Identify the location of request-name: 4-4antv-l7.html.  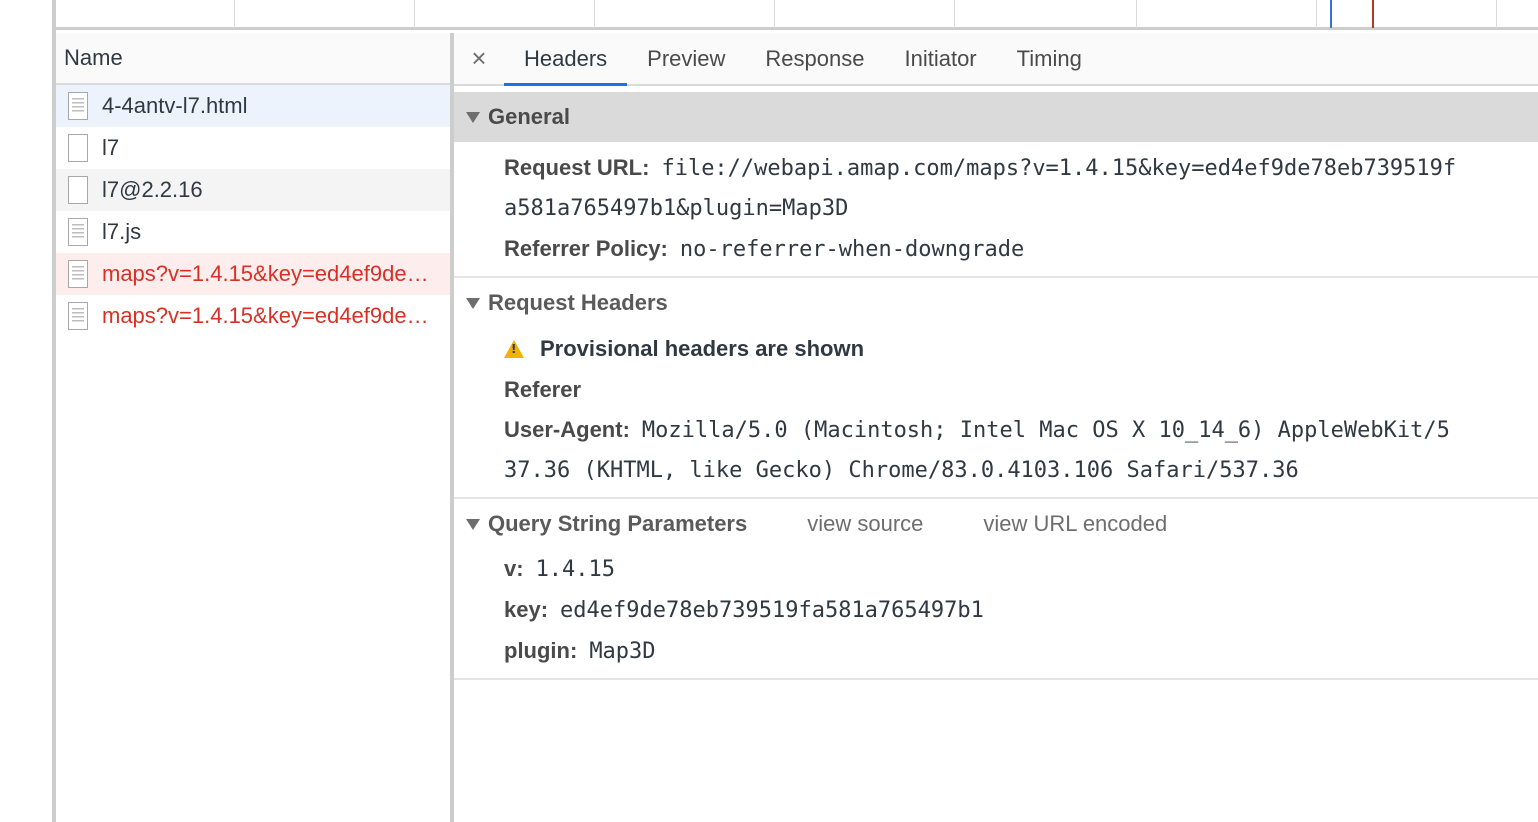
(175, 105).